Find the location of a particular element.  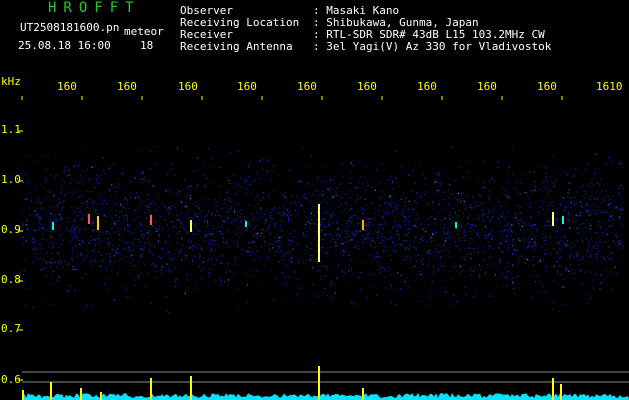

meteor-echo is located at coordinates (53, 226).